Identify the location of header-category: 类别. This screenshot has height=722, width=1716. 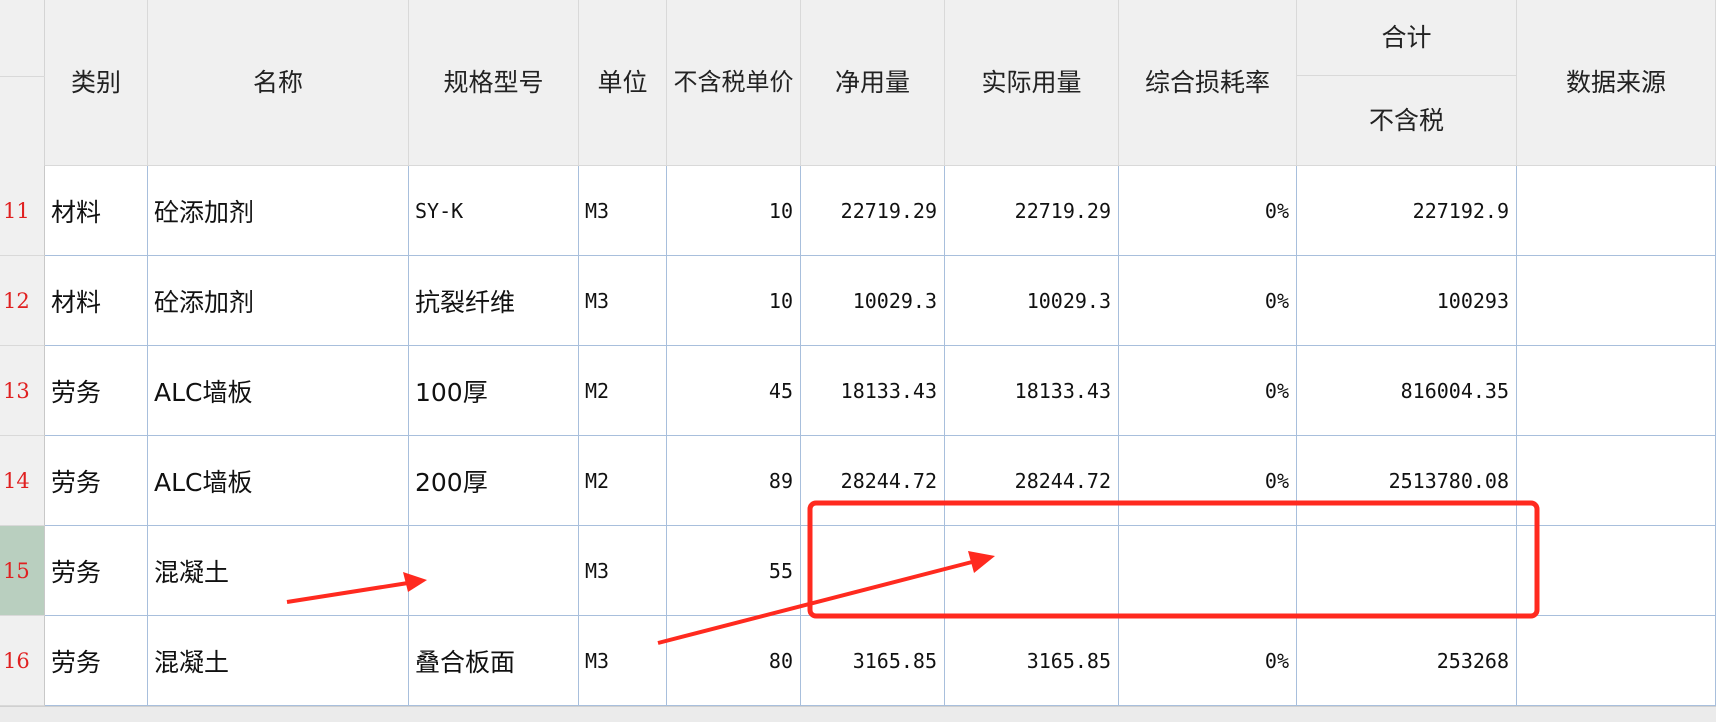
(96, 83).